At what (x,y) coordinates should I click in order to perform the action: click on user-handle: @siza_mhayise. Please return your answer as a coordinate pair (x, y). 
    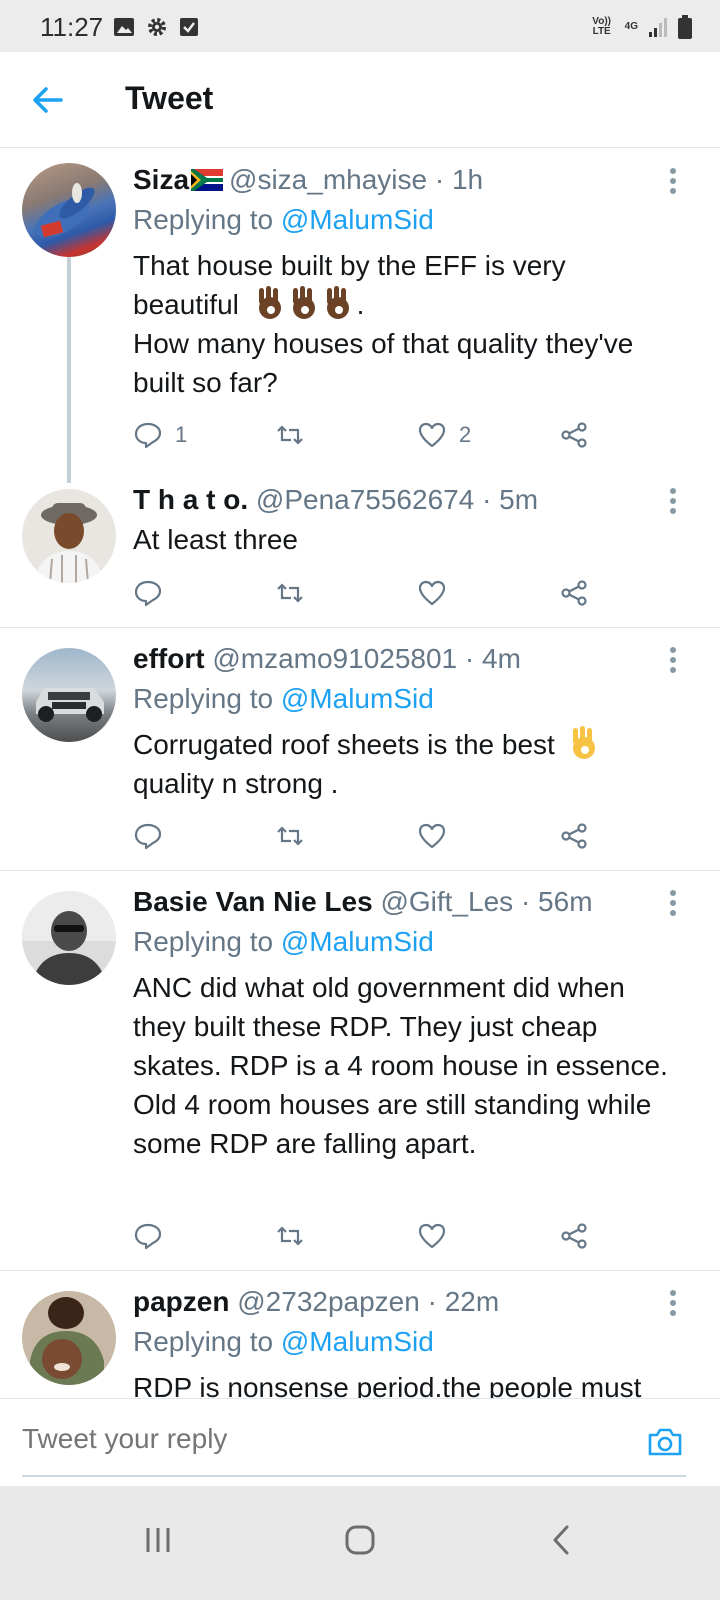
    Looking at the image, I should click on (328, 179).